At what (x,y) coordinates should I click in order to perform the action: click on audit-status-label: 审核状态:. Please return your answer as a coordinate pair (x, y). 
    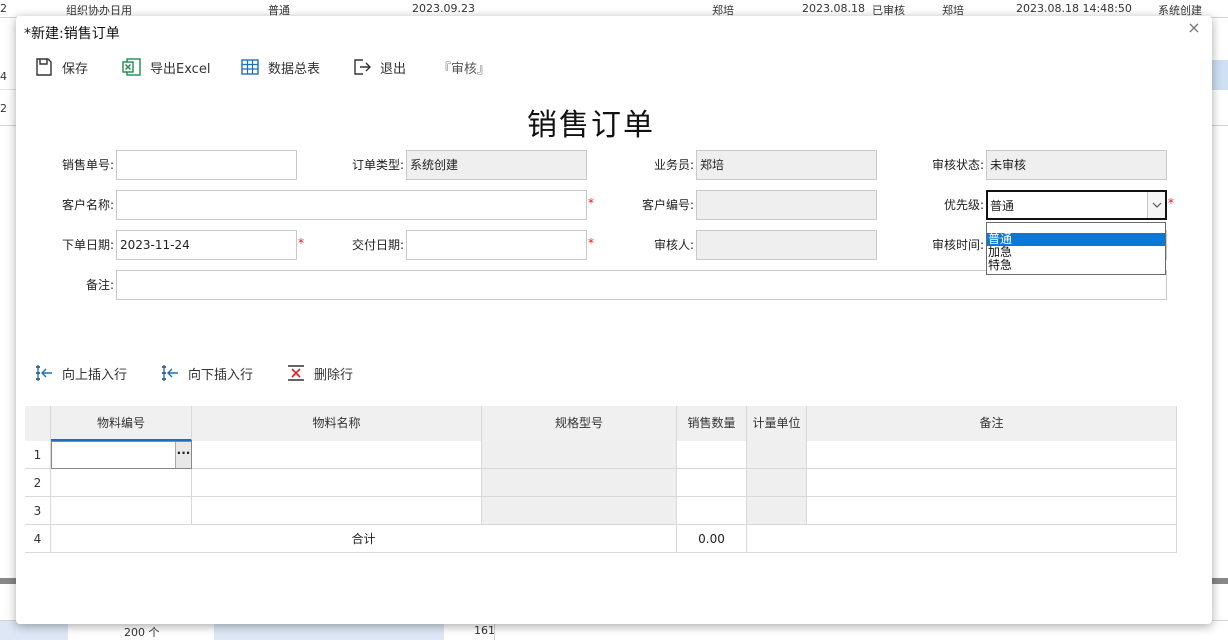
    Looking at the image, I should click on (957, 165).